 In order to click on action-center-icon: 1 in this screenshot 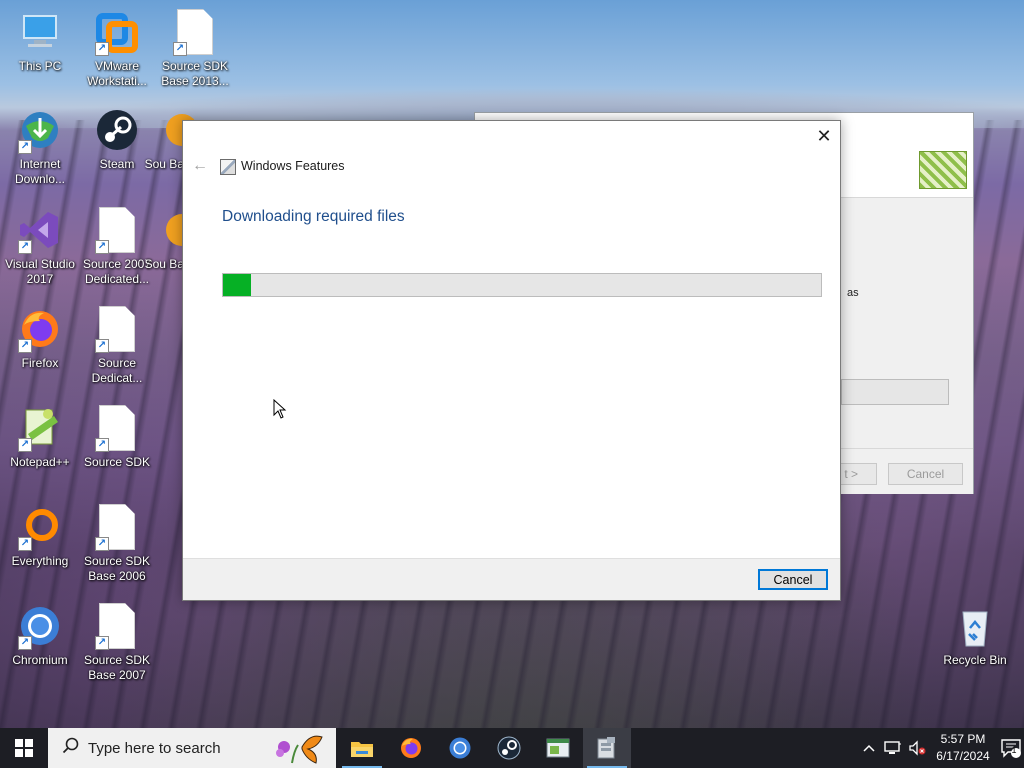, I will do `click(1011, 748)`.